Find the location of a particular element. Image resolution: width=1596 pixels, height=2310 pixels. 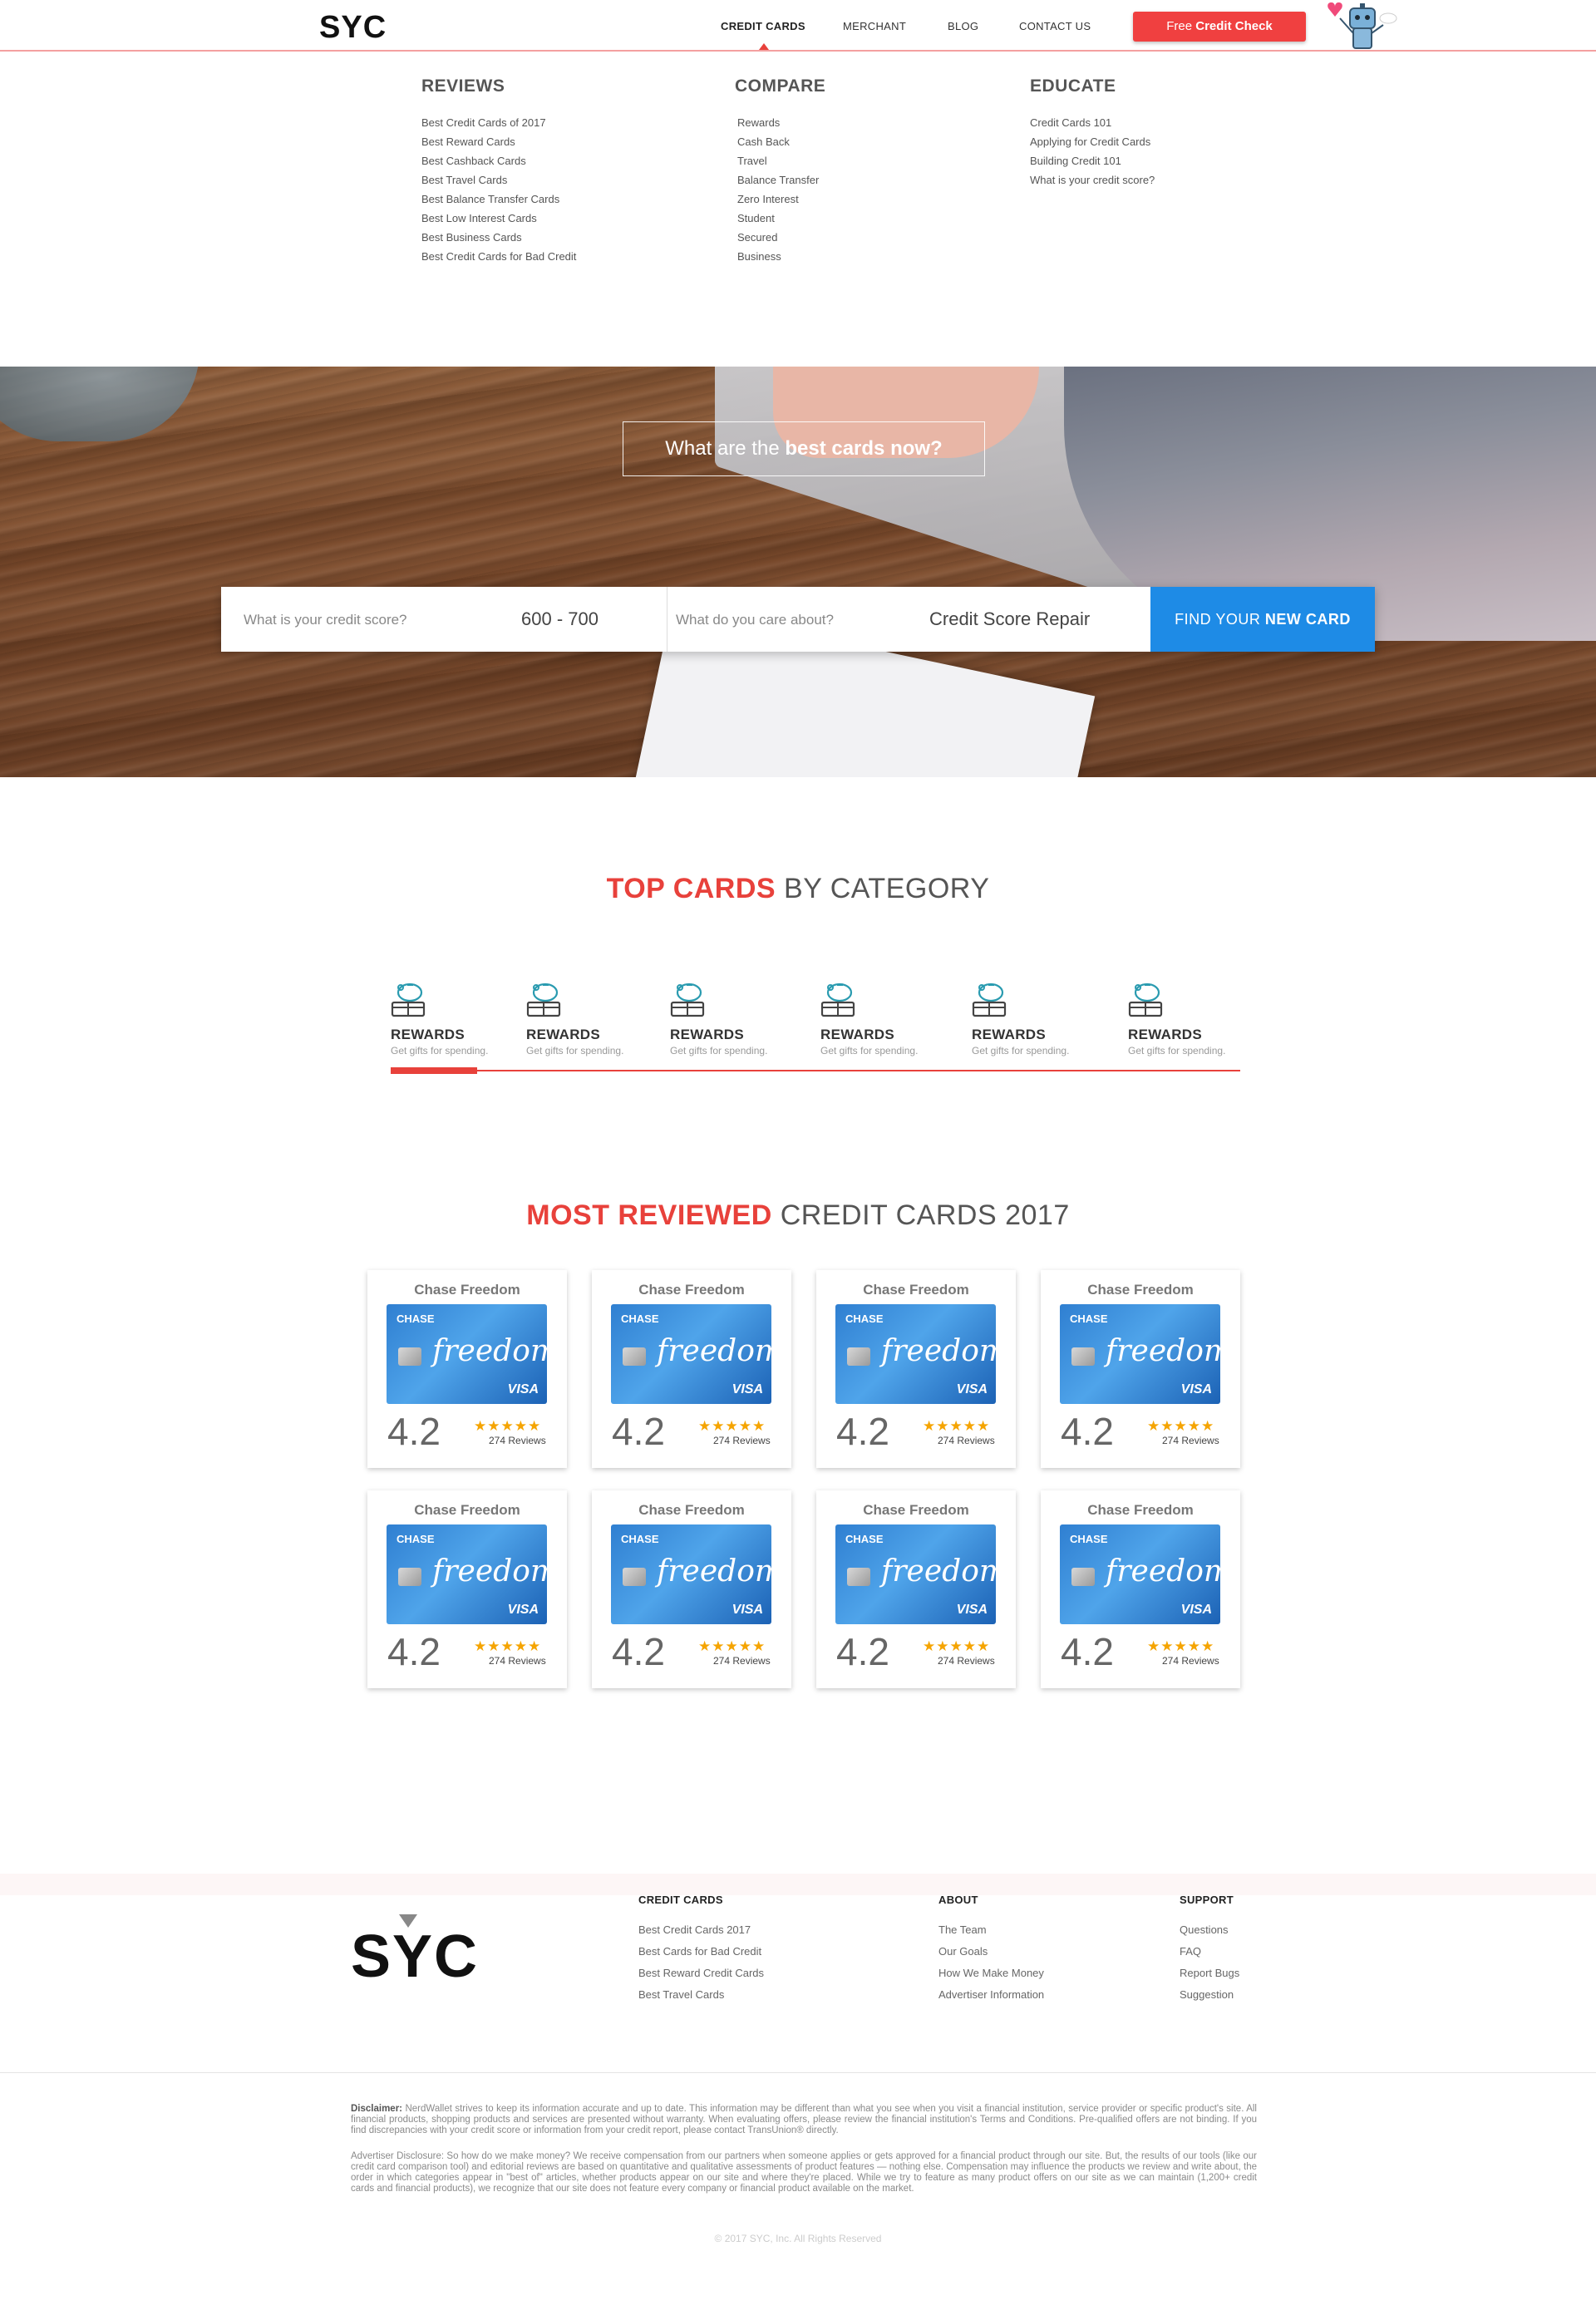

best-cards-question-button: What are the best cards now? is located at coordinates (804, 449).